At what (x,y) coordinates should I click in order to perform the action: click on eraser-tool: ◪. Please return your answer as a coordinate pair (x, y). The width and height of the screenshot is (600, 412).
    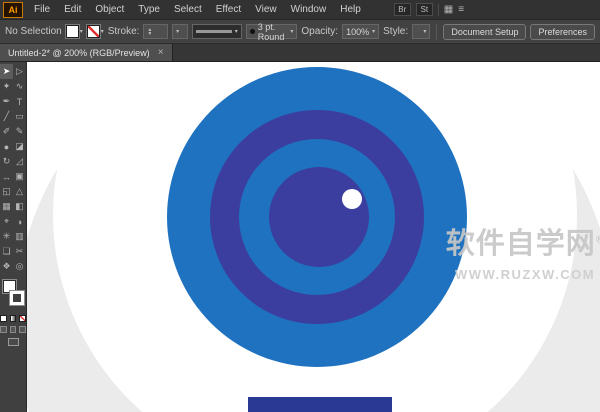
    Looking at the image, I should click on (19, 146).